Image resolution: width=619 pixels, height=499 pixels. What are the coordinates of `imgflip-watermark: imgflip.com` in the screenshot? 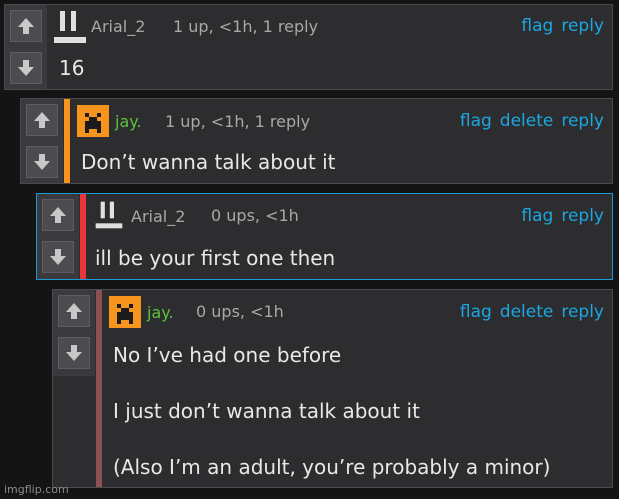 It's located at (36, 489).